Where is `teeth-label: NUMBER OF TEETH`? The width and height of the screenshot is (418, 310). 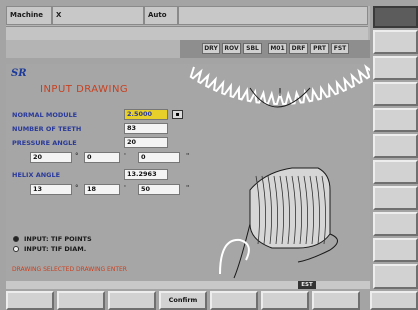 teeth-label: NUMBER OF TEETH is located at coordinates (47, 129).